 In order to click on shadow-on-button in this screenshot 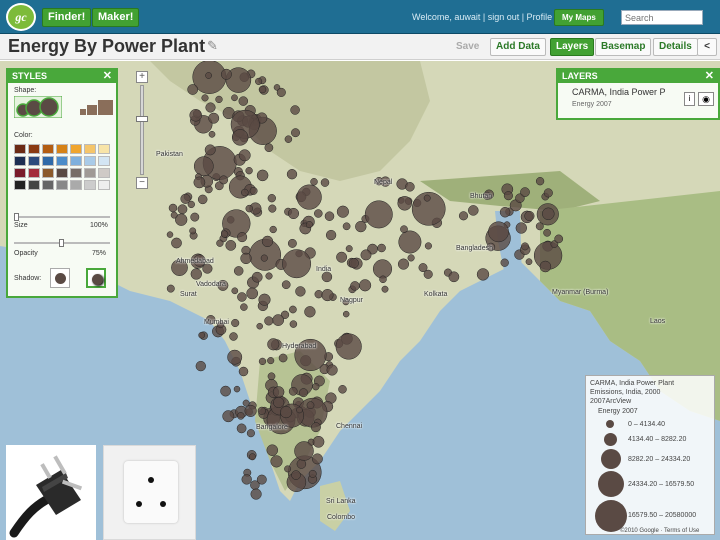, I will do `click(96, 278)`.